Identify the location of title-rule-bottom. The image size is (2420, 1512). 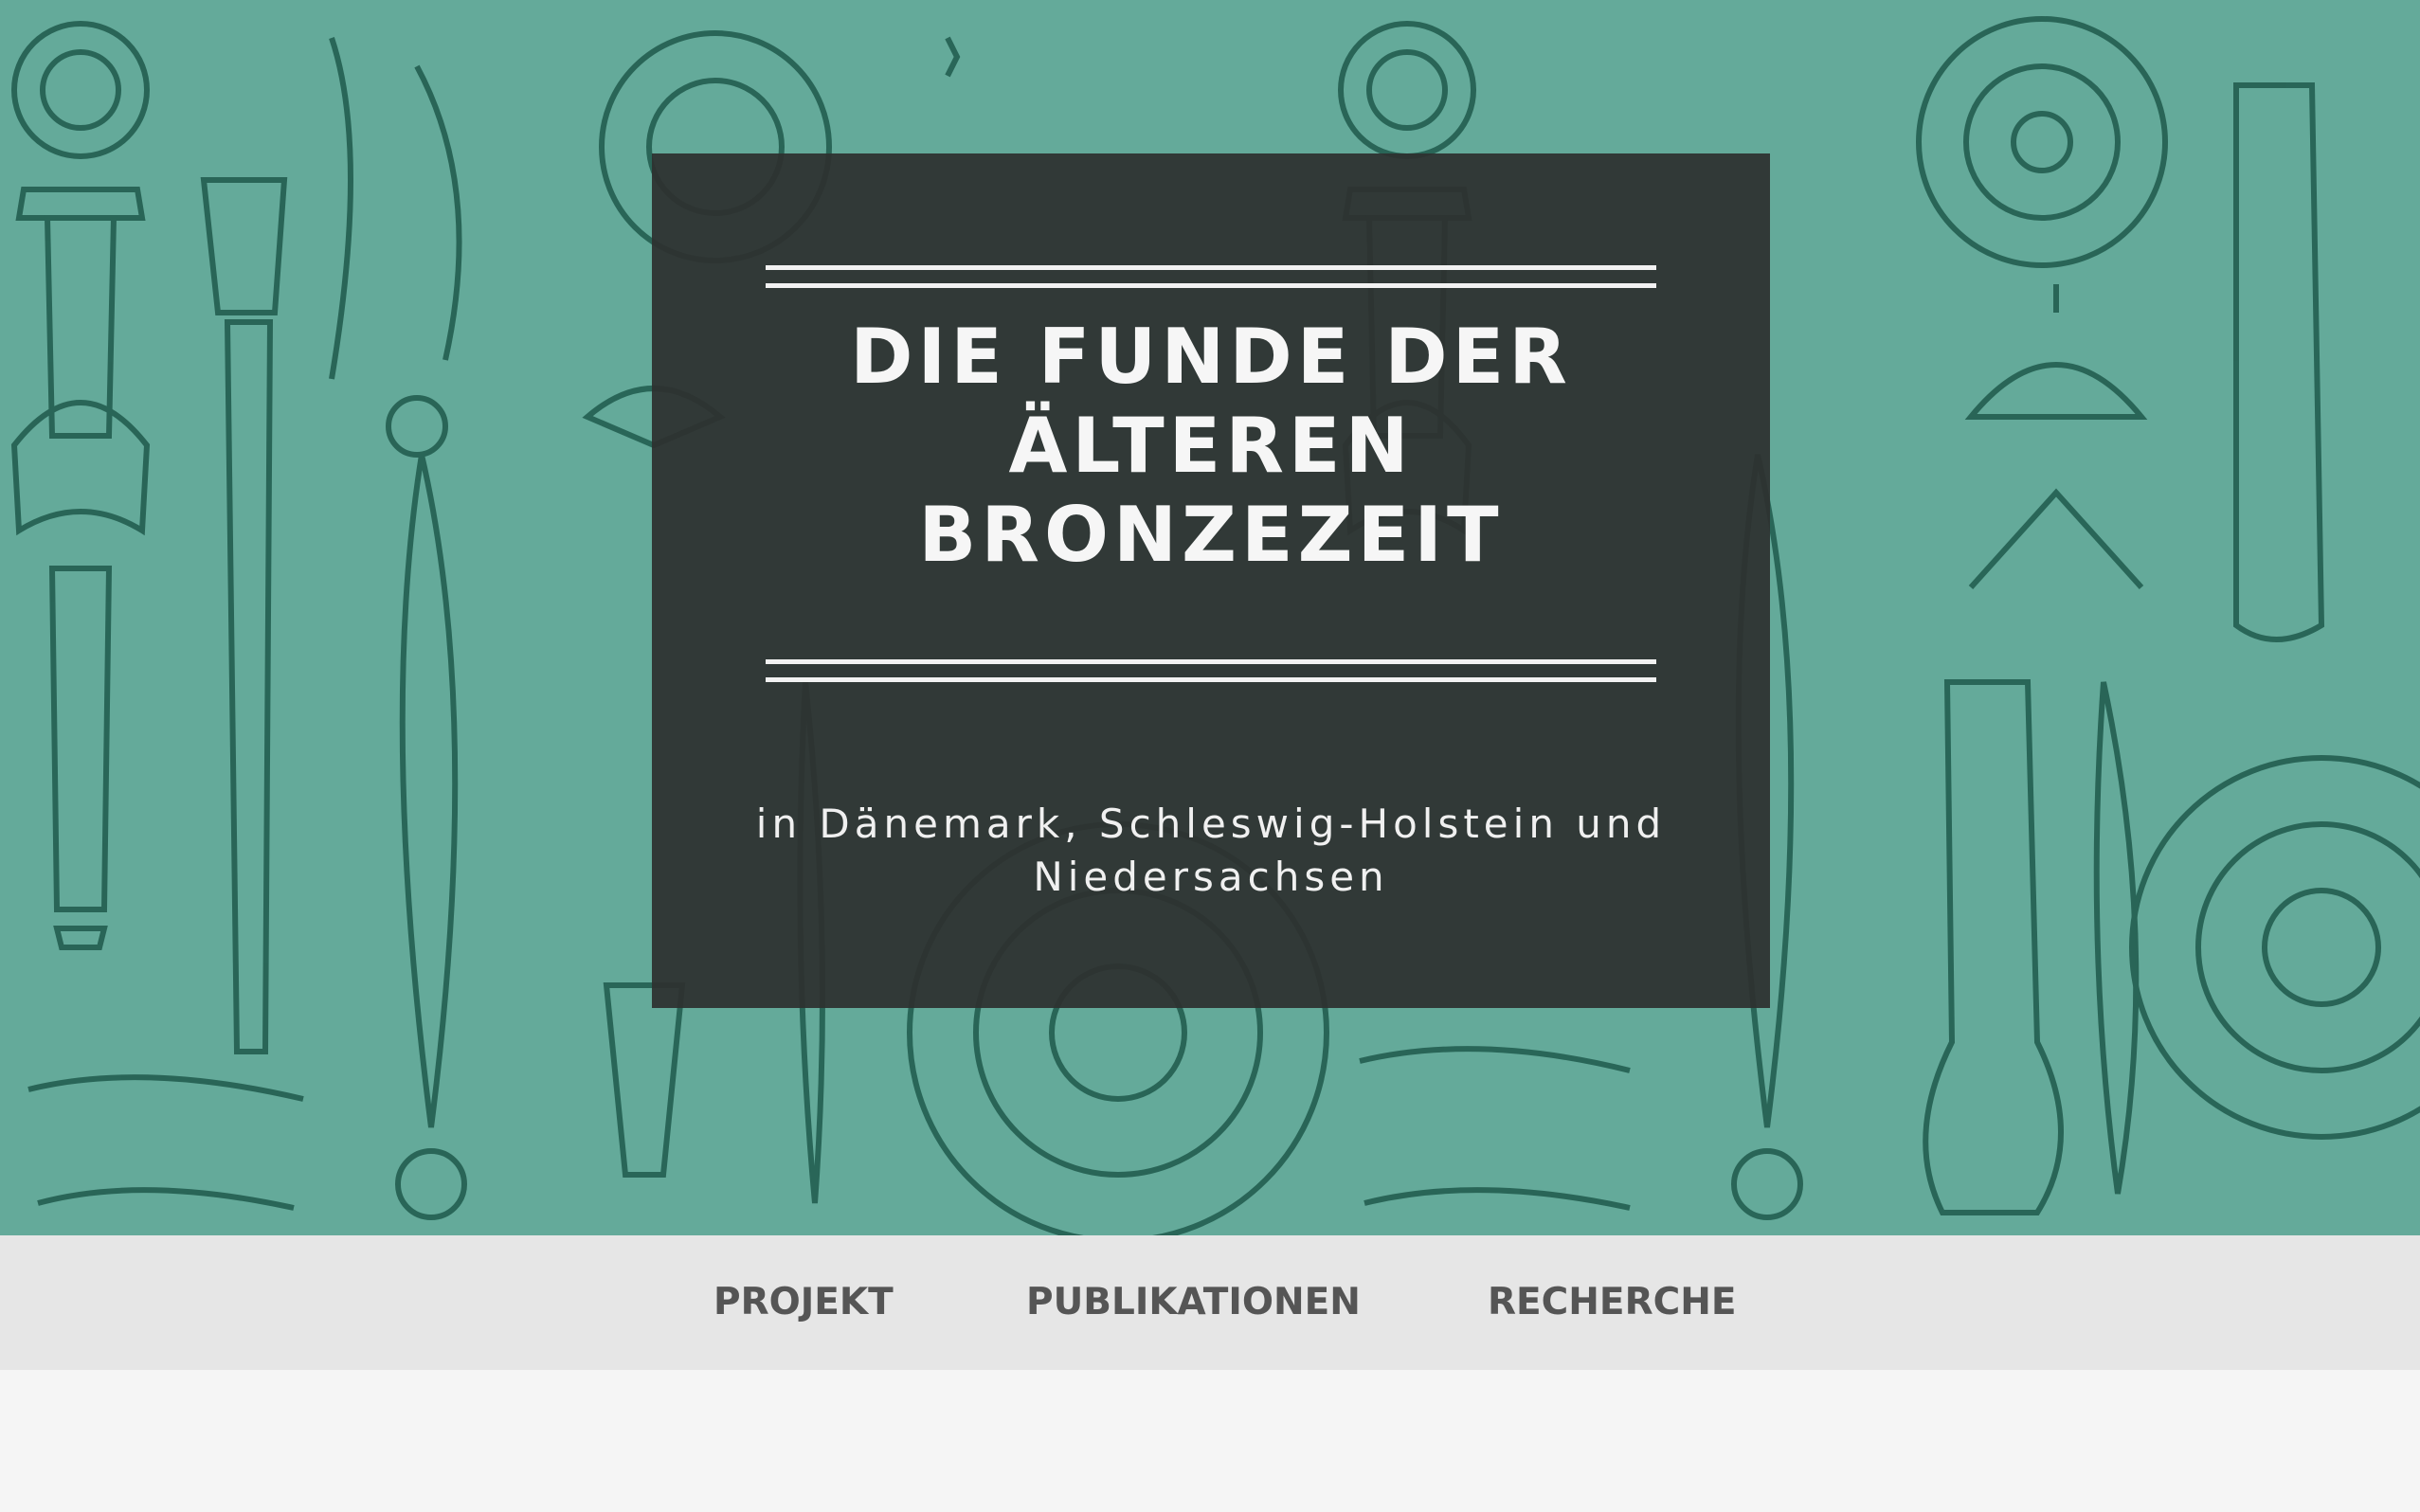
(1211, 671).